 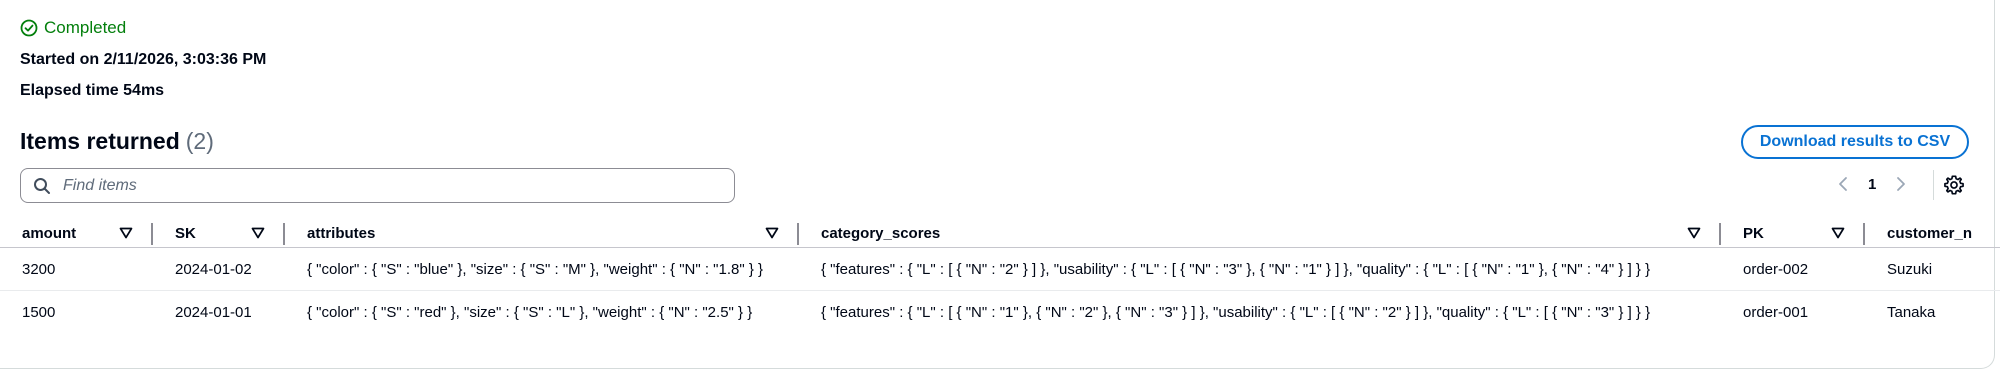 I want to click on cell-sk: 2024-01-01, so click(x=219, y=312).